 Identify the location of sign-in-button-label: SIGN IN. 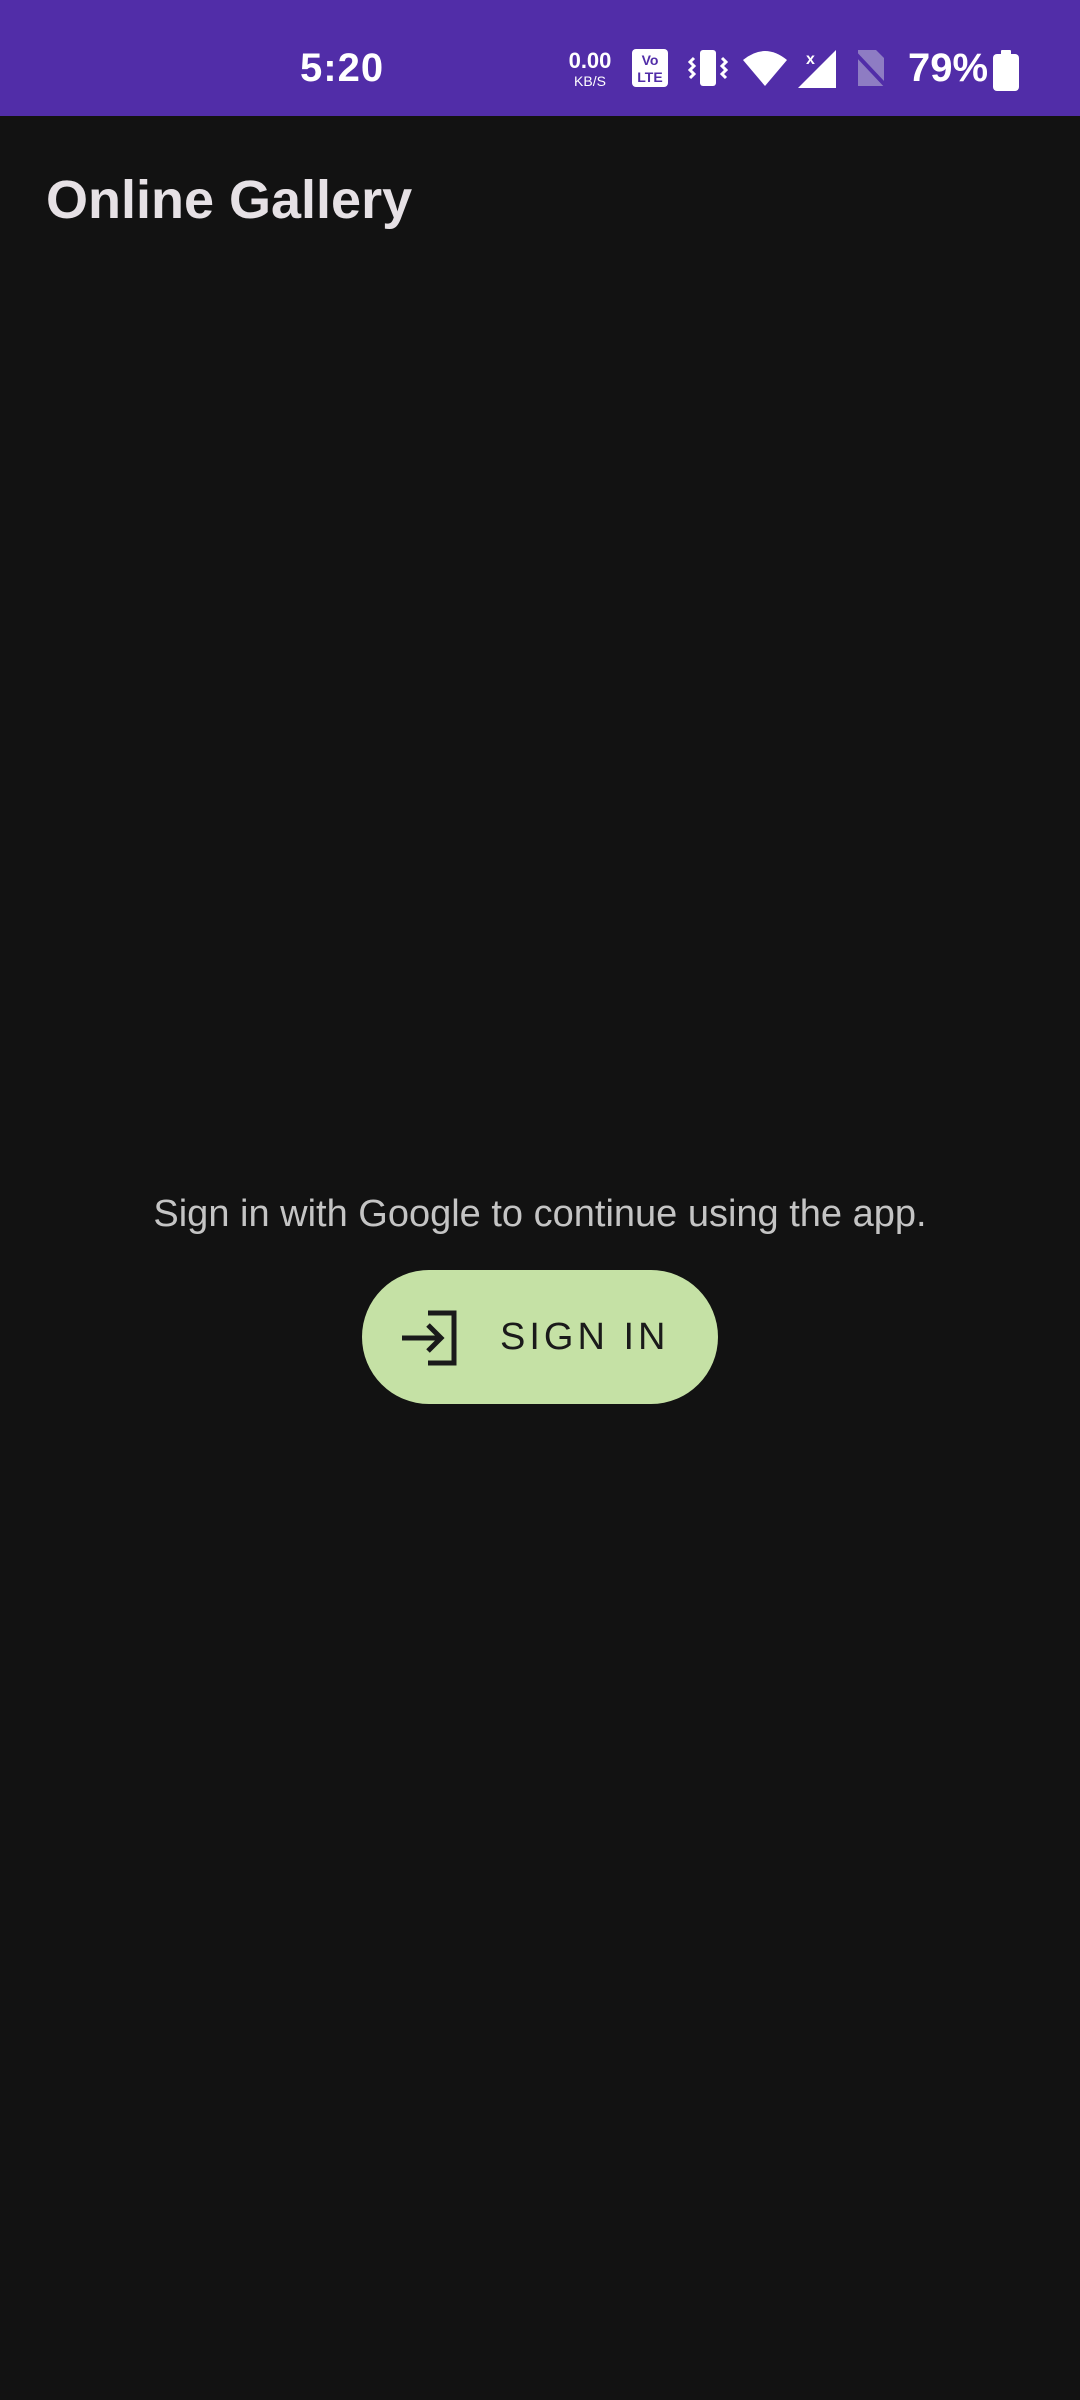
(585, 1337).